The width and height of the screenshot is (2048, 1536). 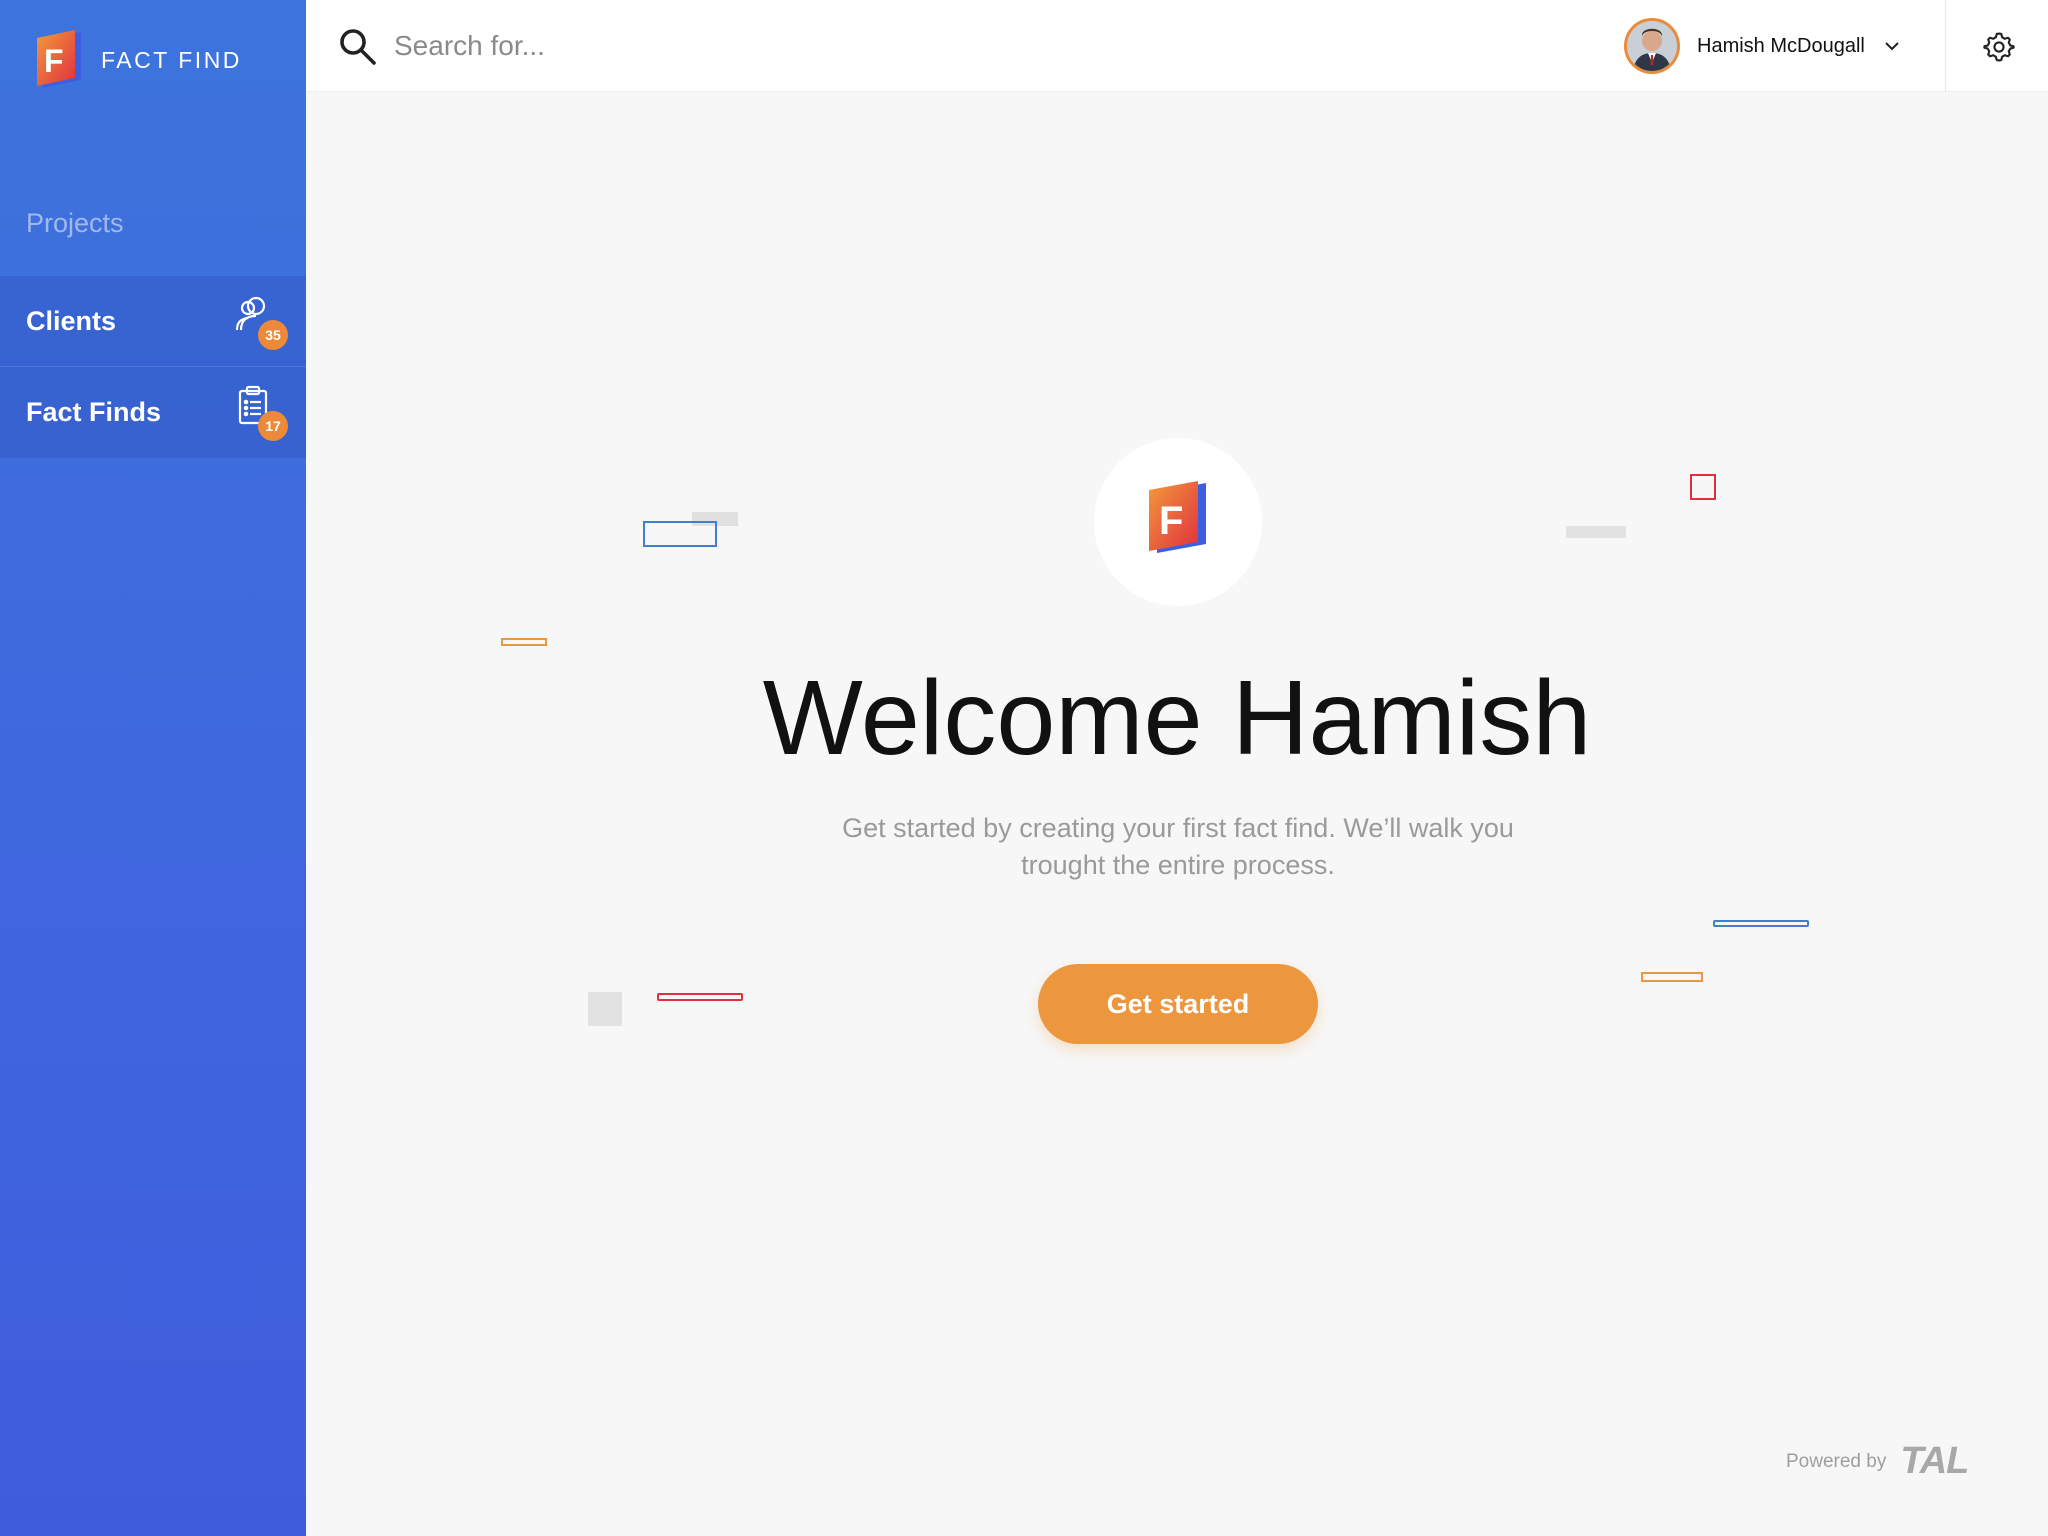 I want to click on user-menu: Hamish McDougall, so click(x=1762, y=46).